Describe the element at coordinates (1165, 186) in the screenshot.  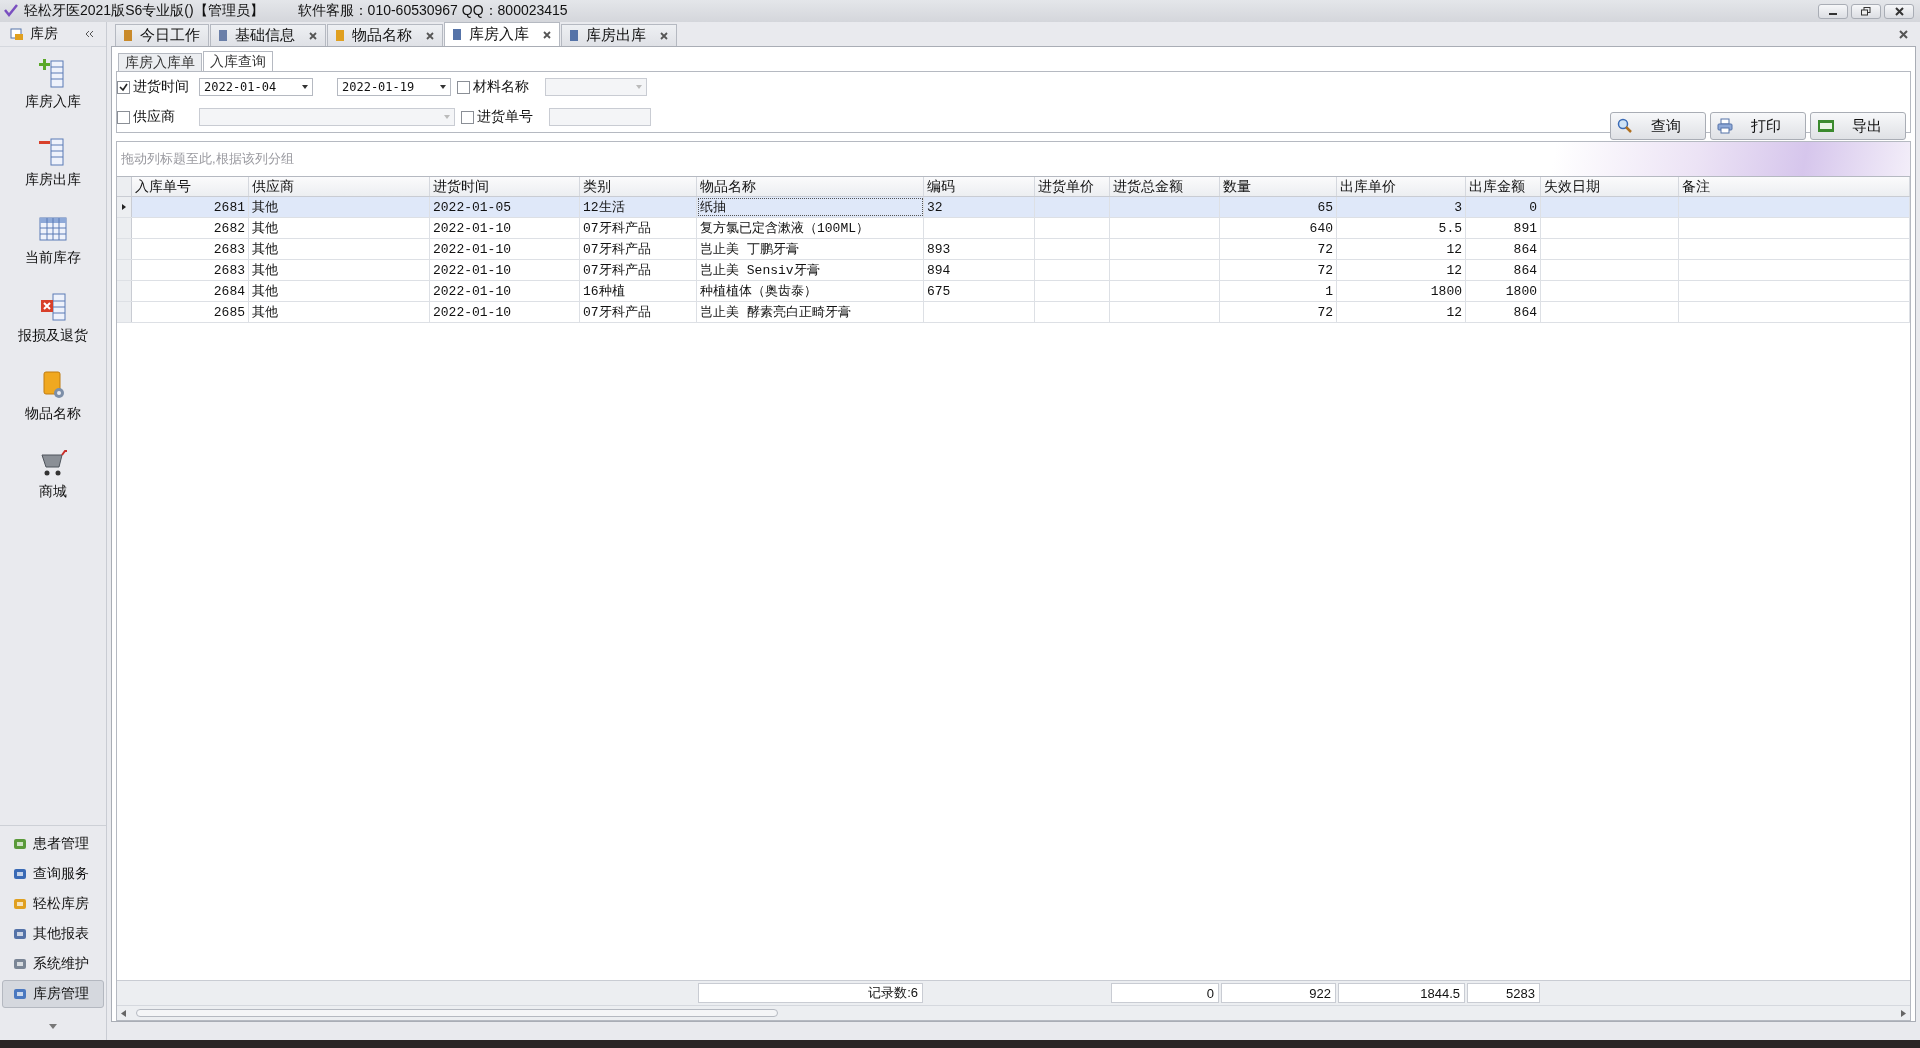
I see `column-header: 进货总金额` at that location.